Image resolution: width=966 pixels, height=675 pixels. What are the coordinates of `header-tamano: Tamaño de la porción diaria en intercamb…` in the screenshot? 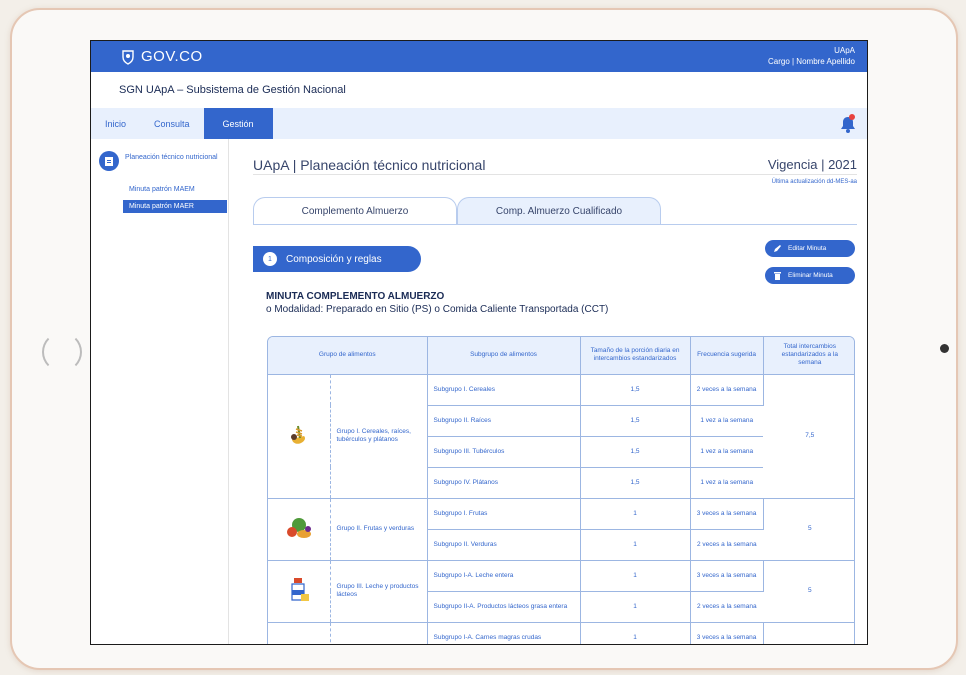 It's located at (635, 356).